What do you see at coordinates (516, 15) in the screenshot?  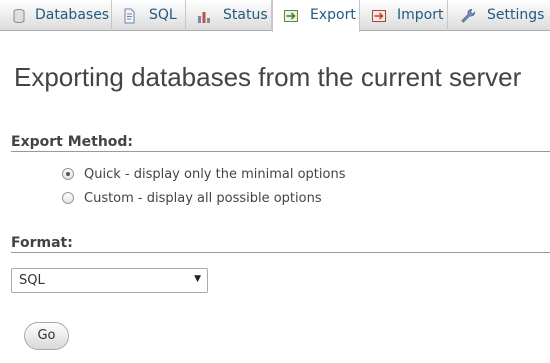 I see `tab-label: Settings` at bounding box center [516, 15].